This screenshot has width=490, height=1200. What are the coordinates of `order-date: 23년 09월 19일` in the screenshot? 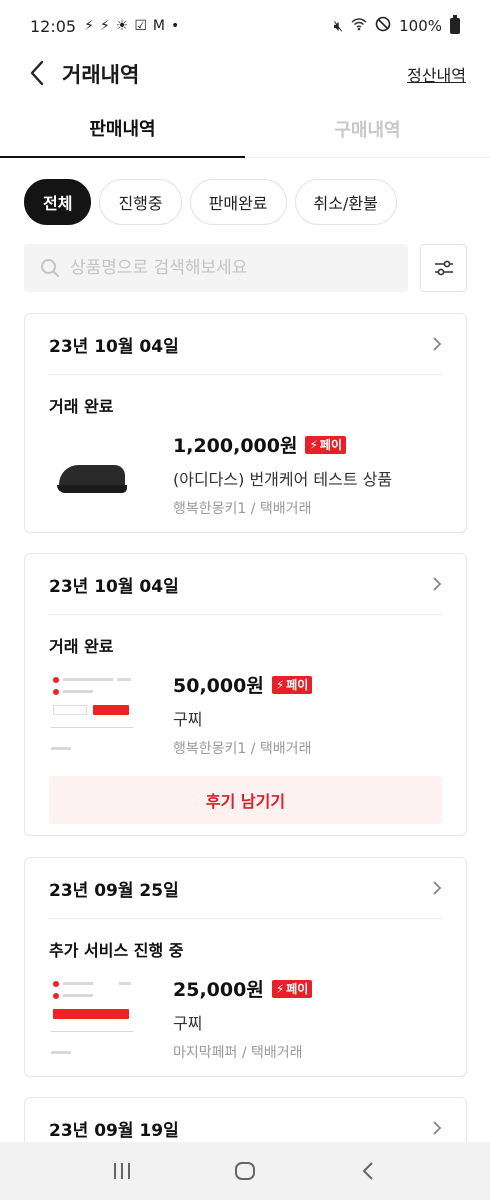 It's located at (114, 1130).